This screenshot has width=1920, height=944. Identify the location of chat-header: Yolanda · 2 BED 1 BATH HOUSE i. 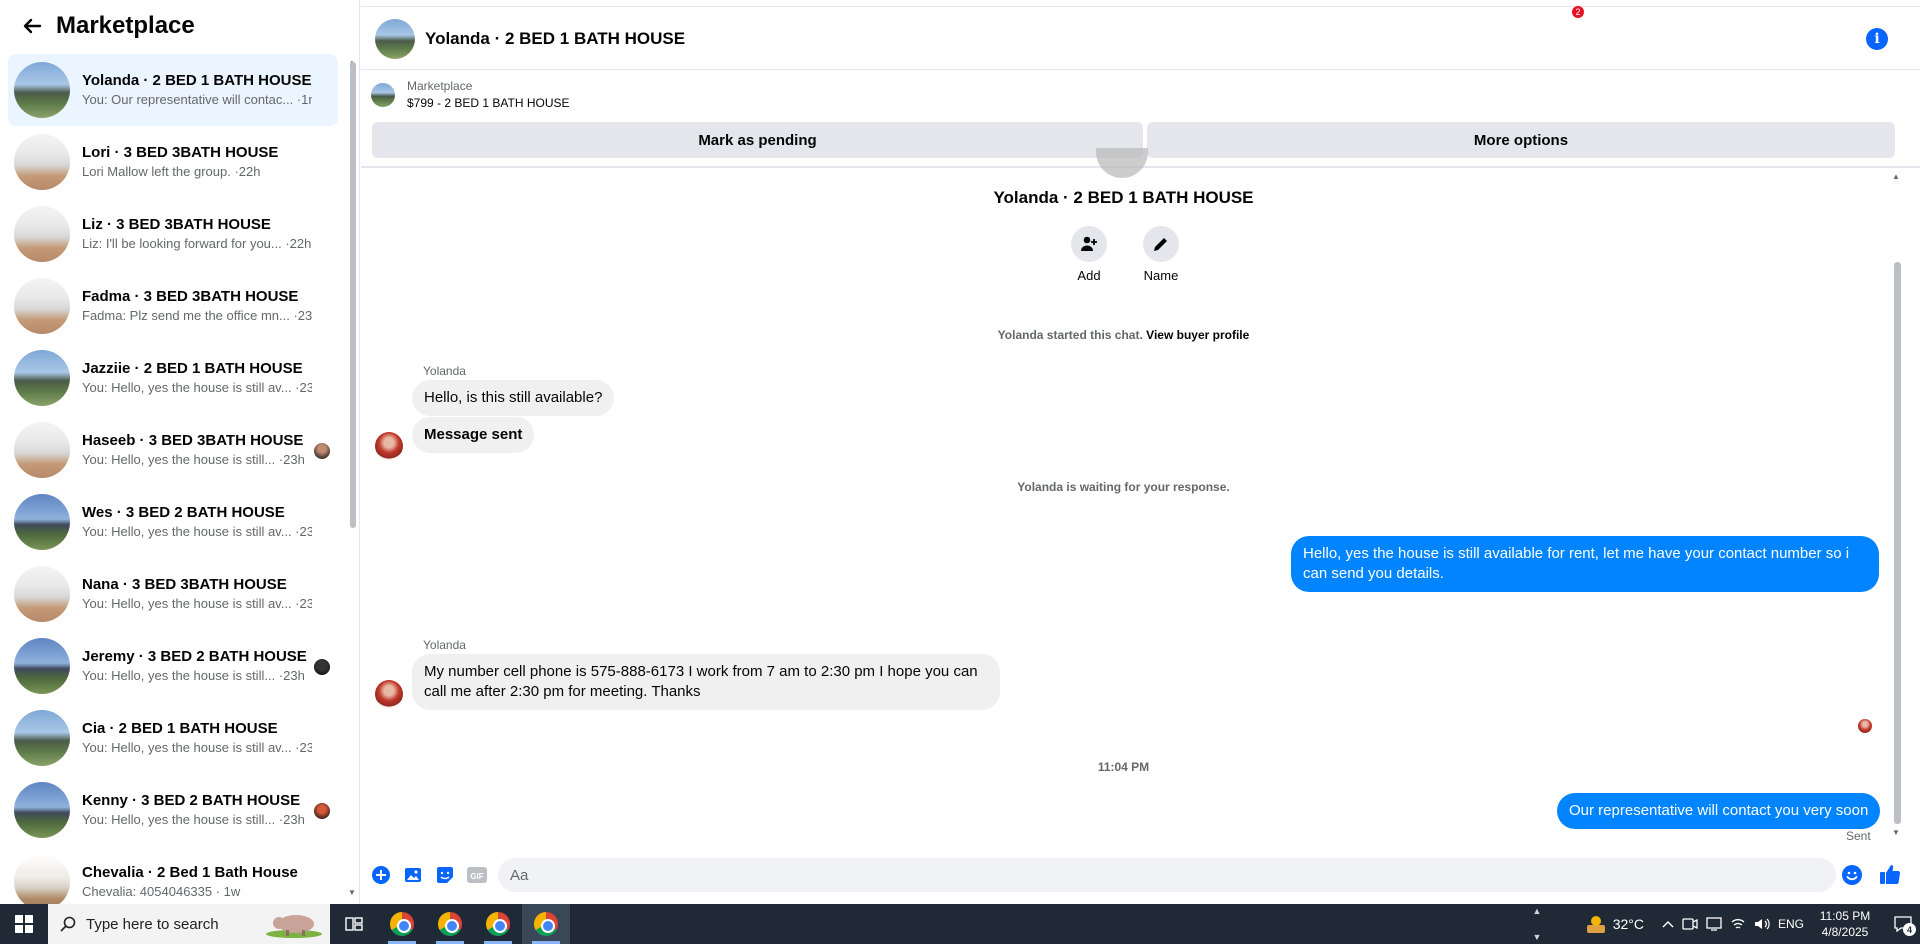
(1140, 39).